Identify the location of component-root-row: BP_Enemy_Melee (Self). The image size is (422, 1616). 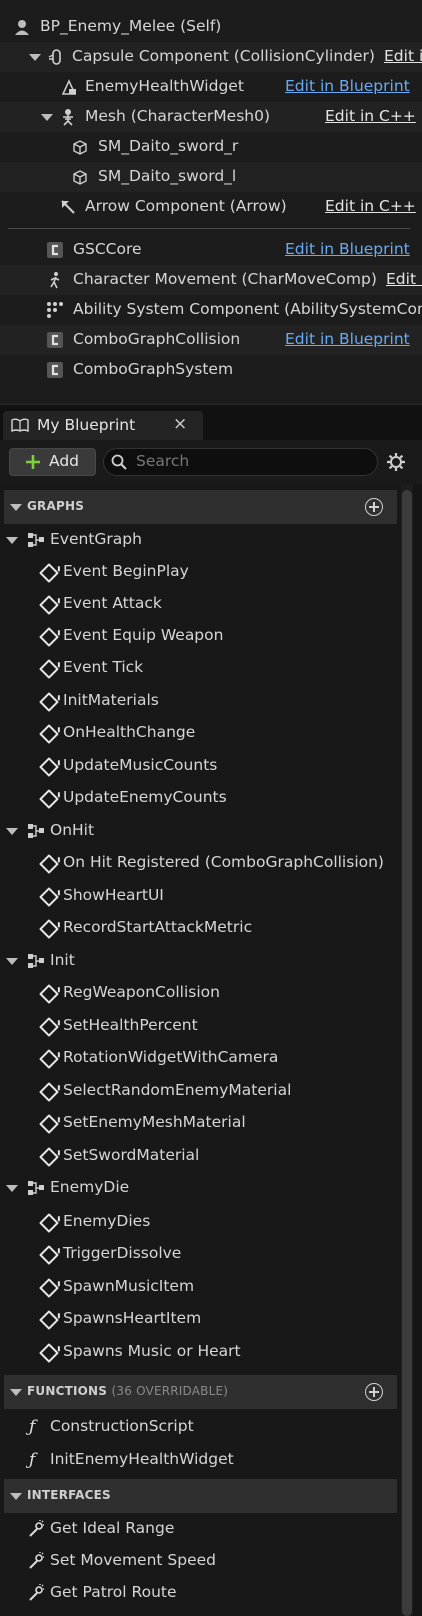
(211, 27).